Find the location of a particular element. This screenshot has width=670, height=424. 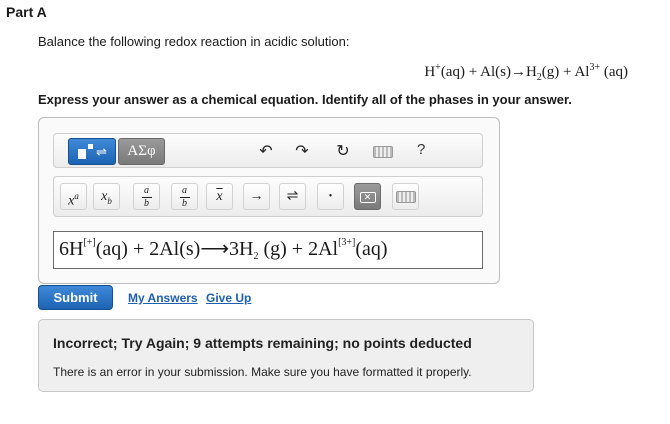

submit-button: Submit is located at coordinates (75, 297).